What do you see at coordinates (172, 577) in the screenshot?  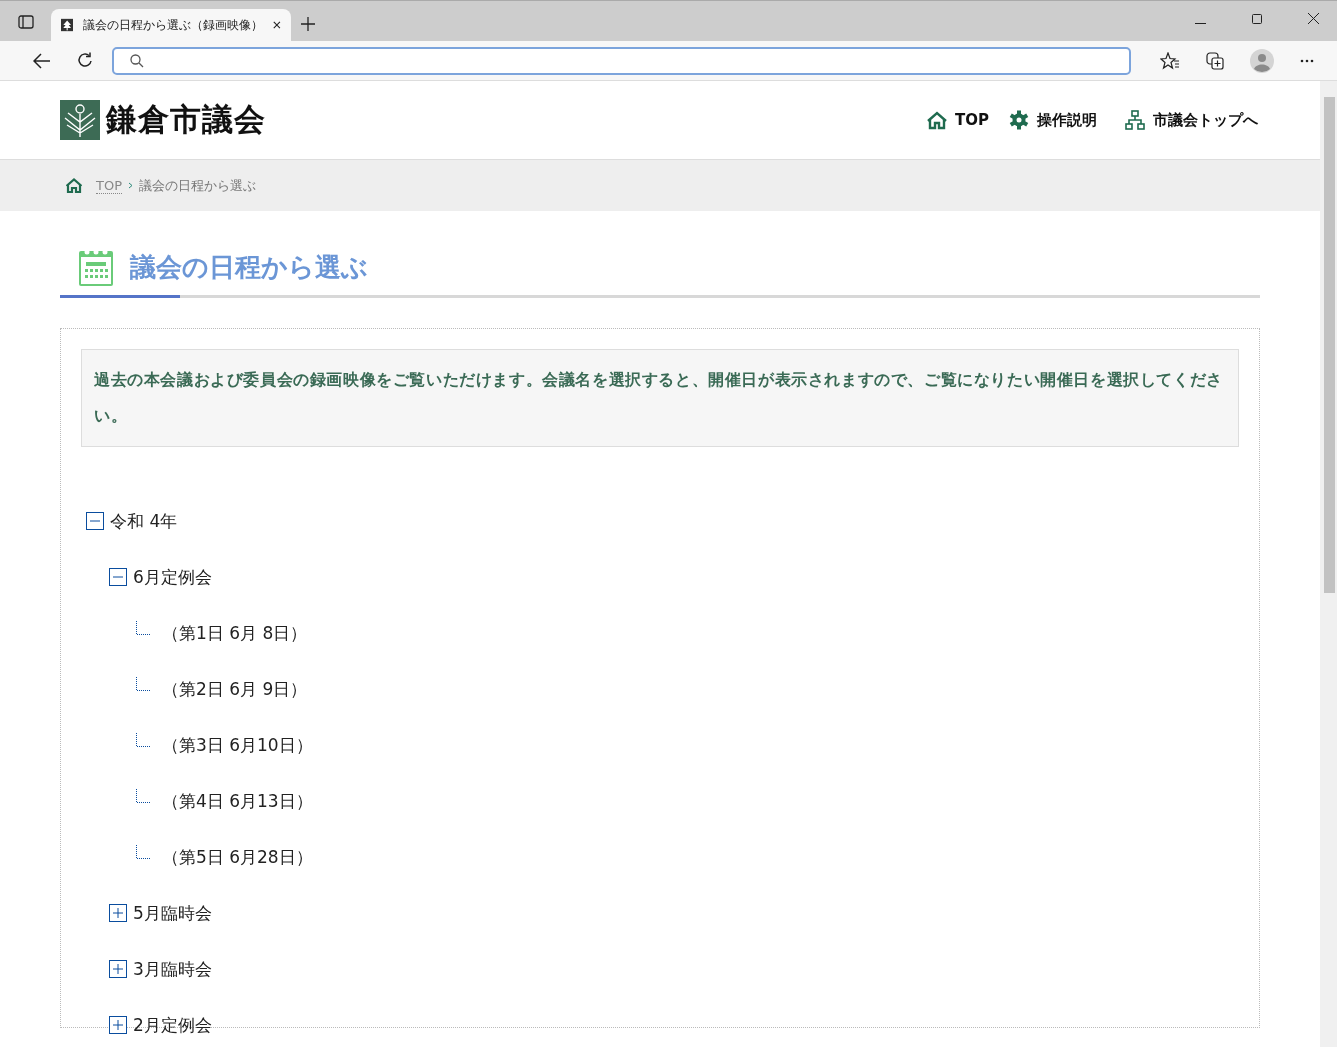 I see `tree-node-label: 6月定例会` at bounding box center [172, 577].